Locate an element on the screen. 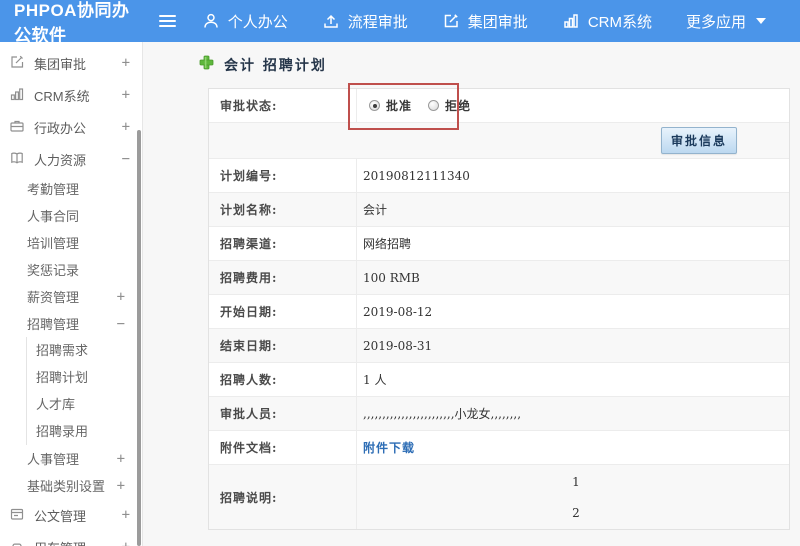 This screenshot has width=800, height=546. breadcrumb: 会计 招聘计划 is located at coordinates (471, 65).